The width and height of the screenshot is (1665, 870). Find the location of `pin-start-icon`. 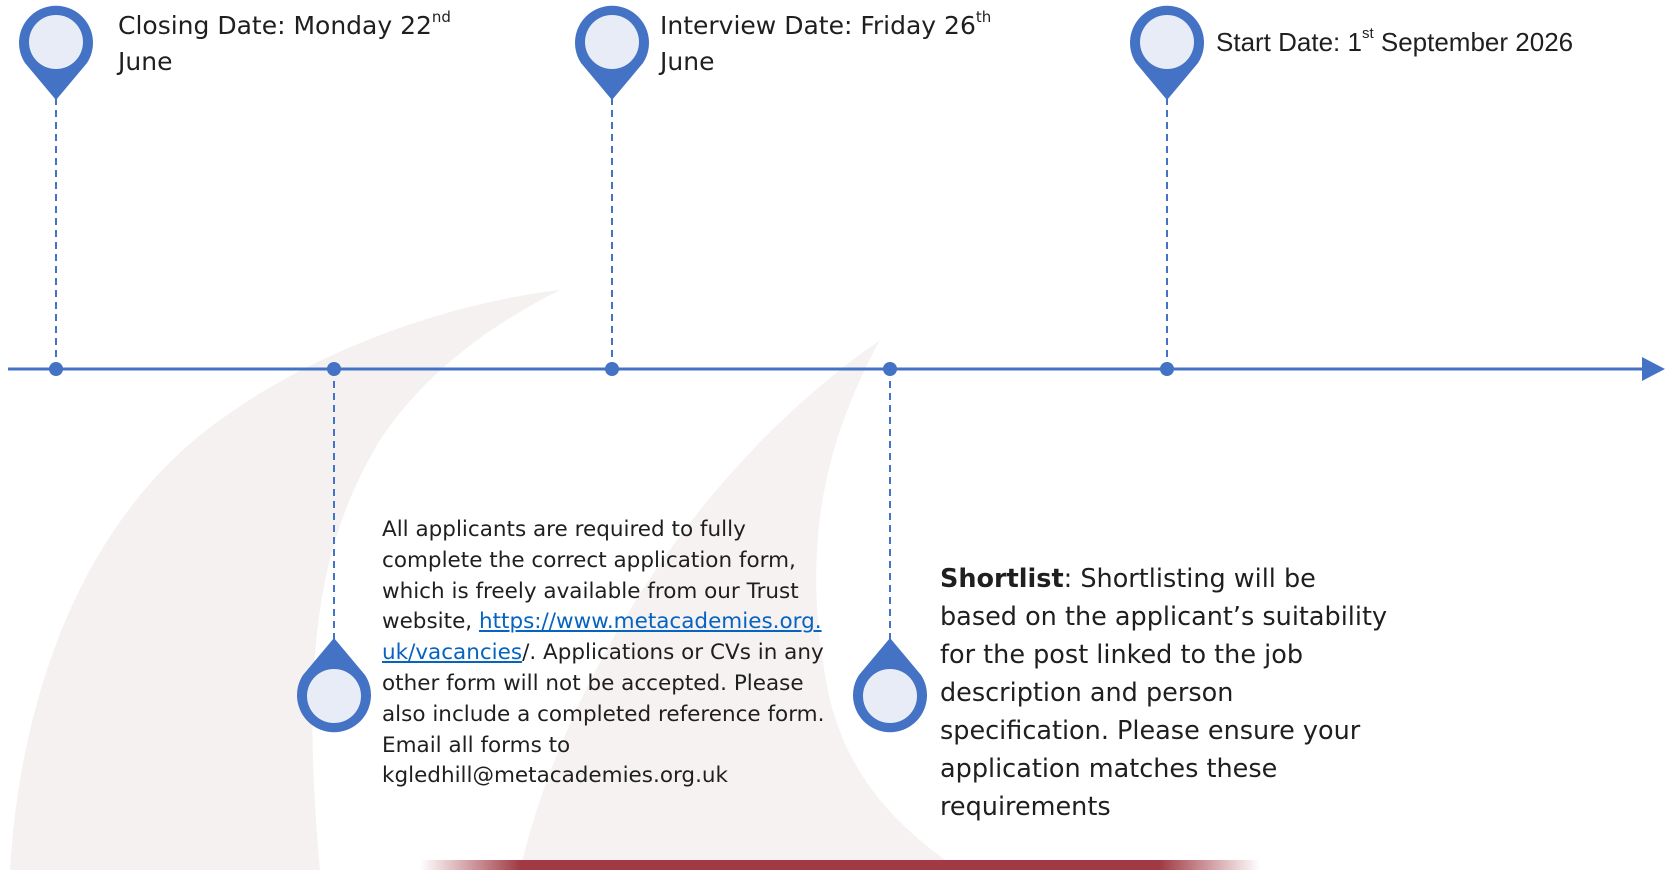

pin-start-icon is located at coordinates (1167, 52).